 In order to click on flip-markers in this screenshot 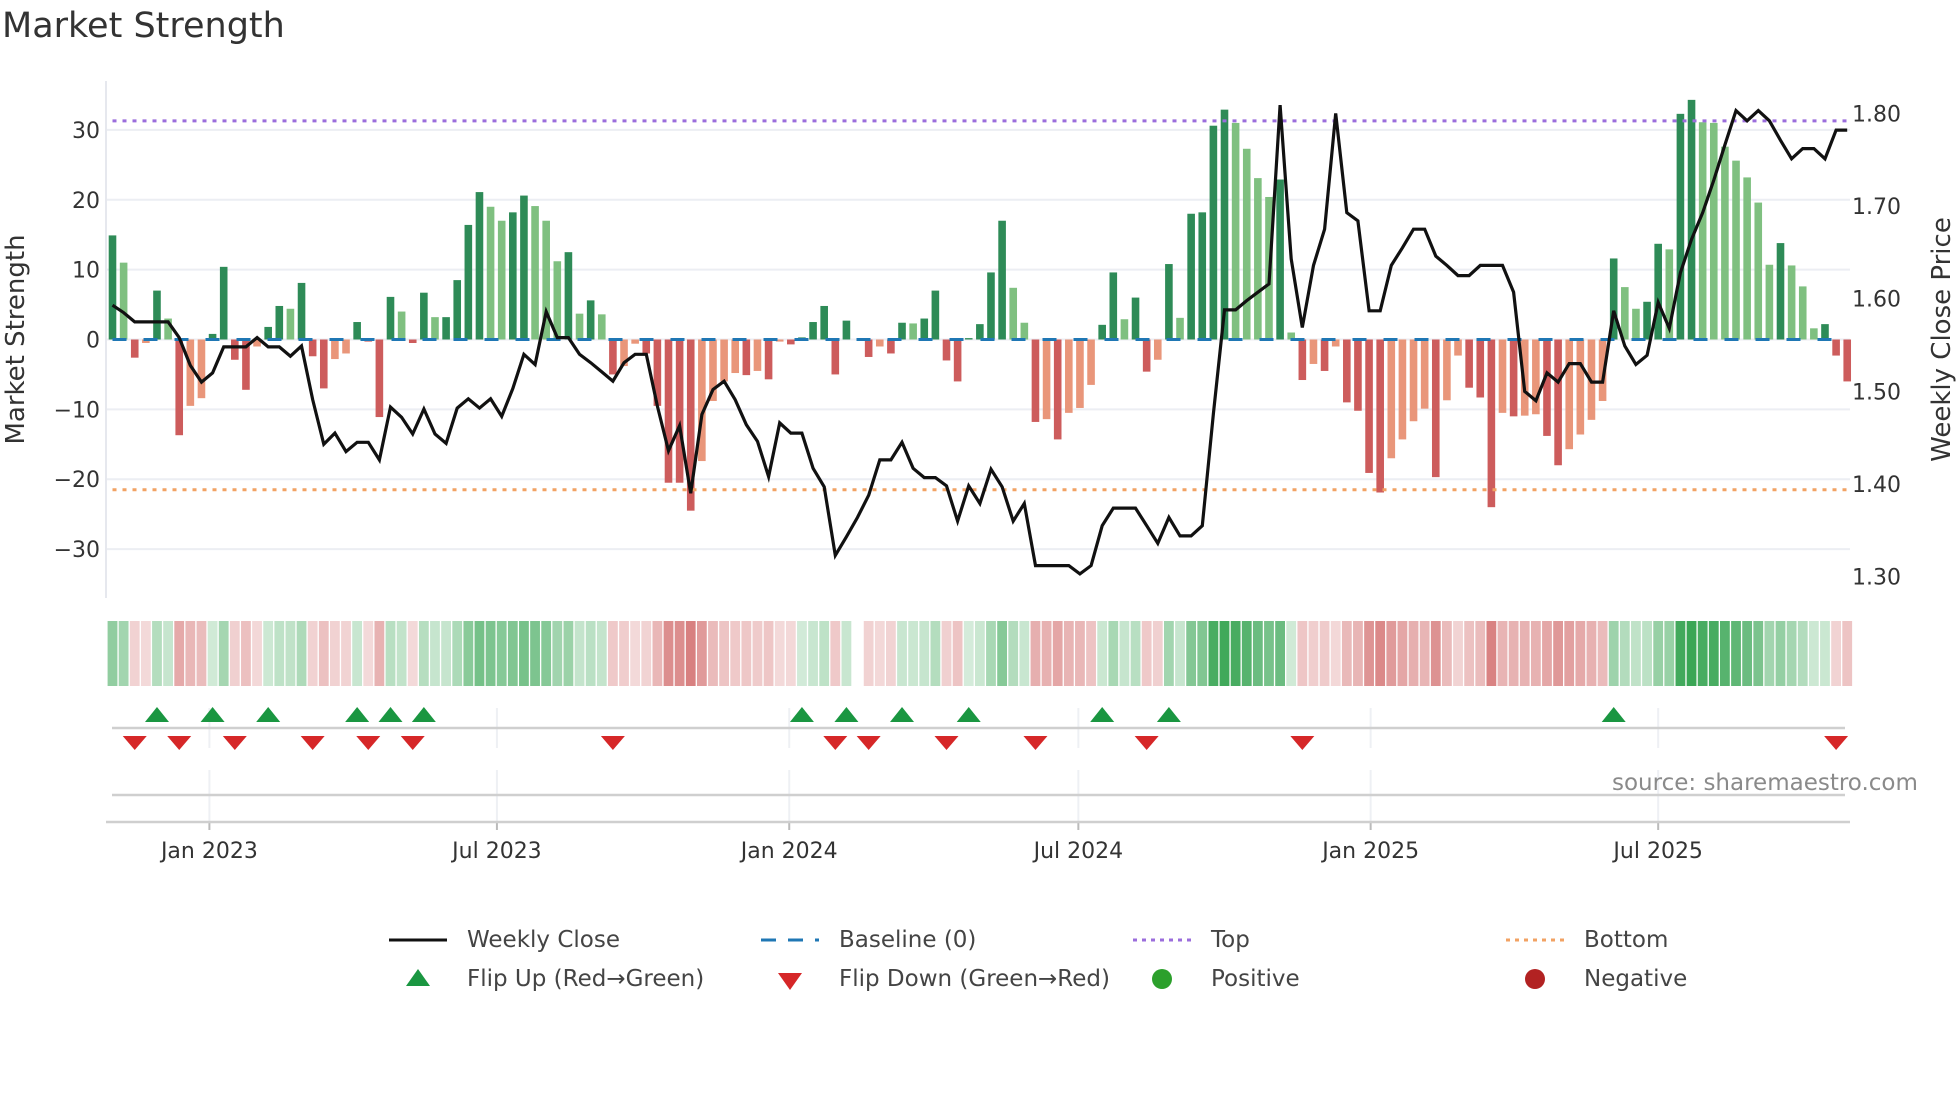, I will do `click(980, 728)`.